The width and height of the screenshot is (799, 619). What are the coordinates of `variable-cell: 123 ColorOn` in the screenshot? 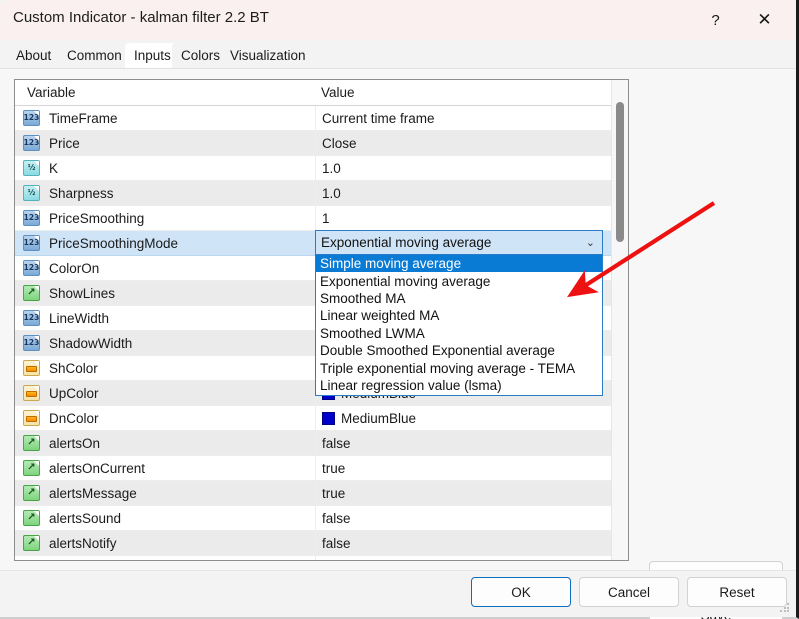 It's located at (165, 268).